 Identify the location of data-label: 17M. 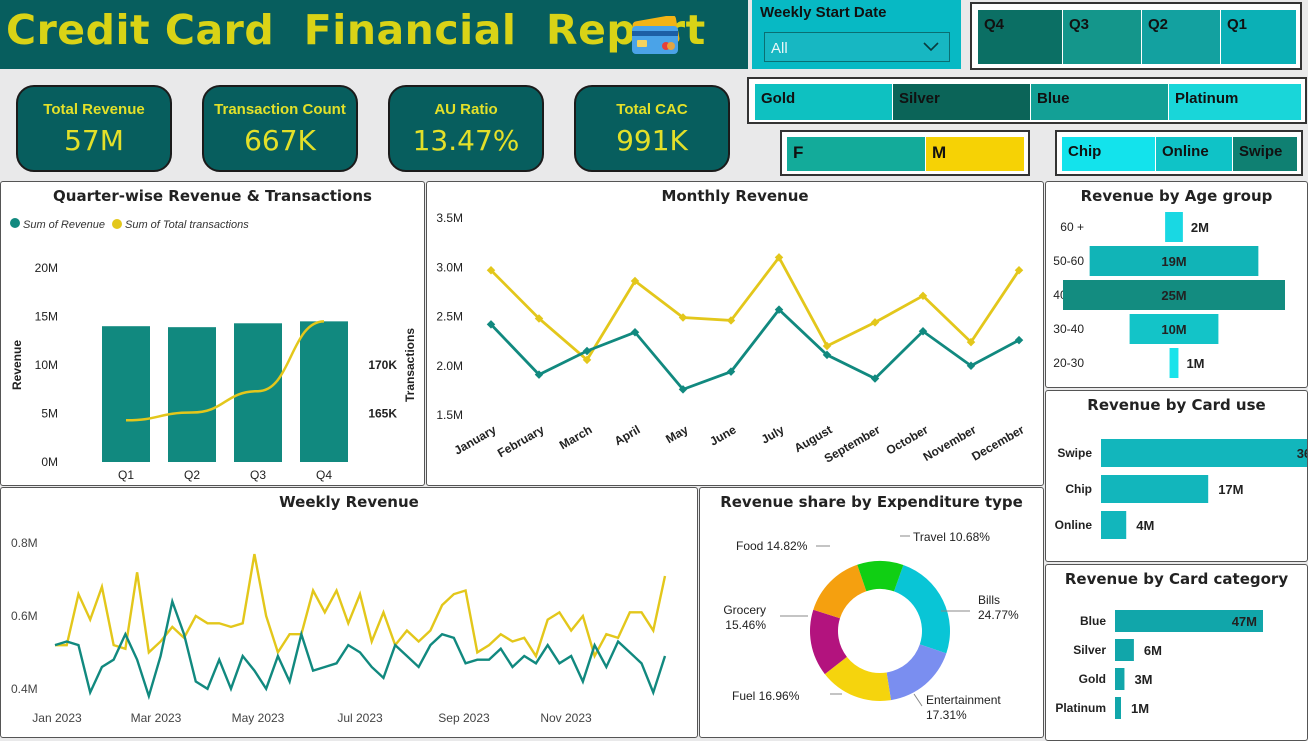
(1230, 489).